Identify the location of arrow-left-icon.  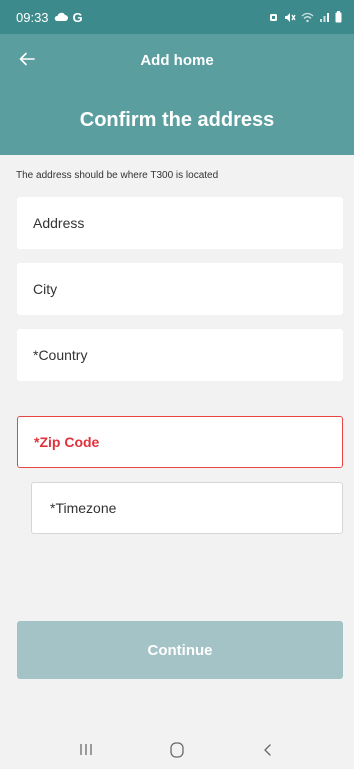
(27, 59).